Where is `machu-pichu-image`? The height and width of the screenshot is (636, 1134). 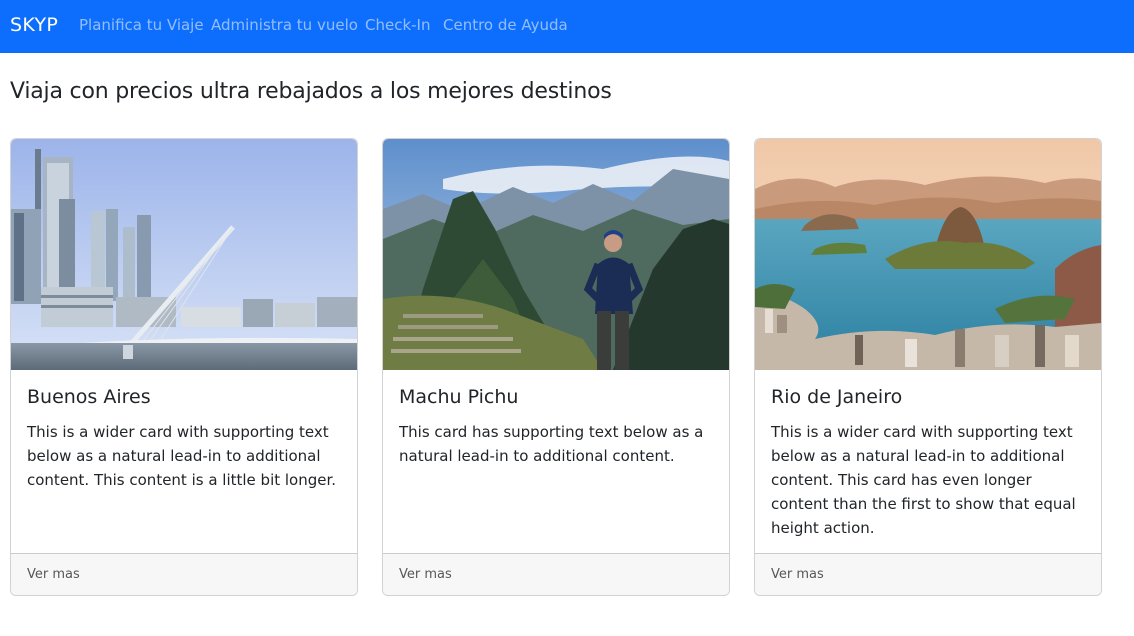
machu-pichu-image is located at coordinates (556, 254).